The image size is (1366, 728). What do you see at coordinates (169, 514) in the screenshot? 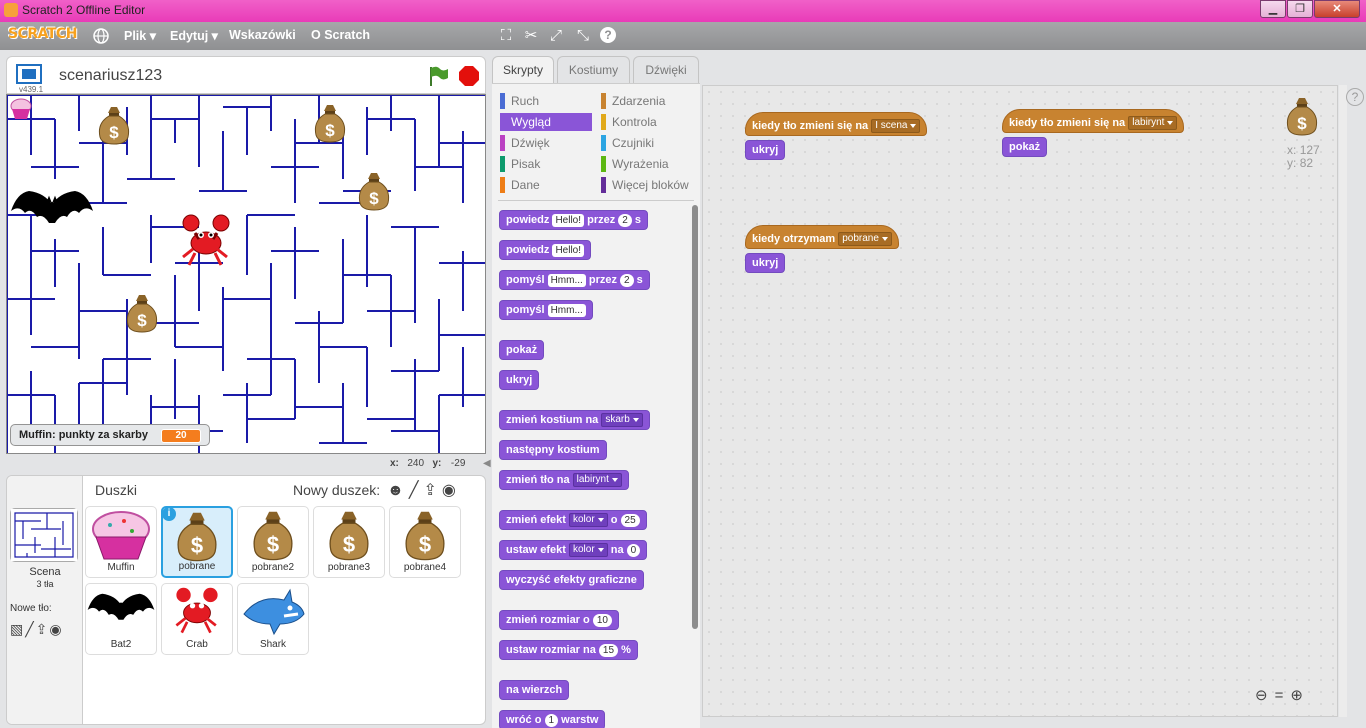
I see `sprite-info-icon: i` at bounding box center [169, 514].